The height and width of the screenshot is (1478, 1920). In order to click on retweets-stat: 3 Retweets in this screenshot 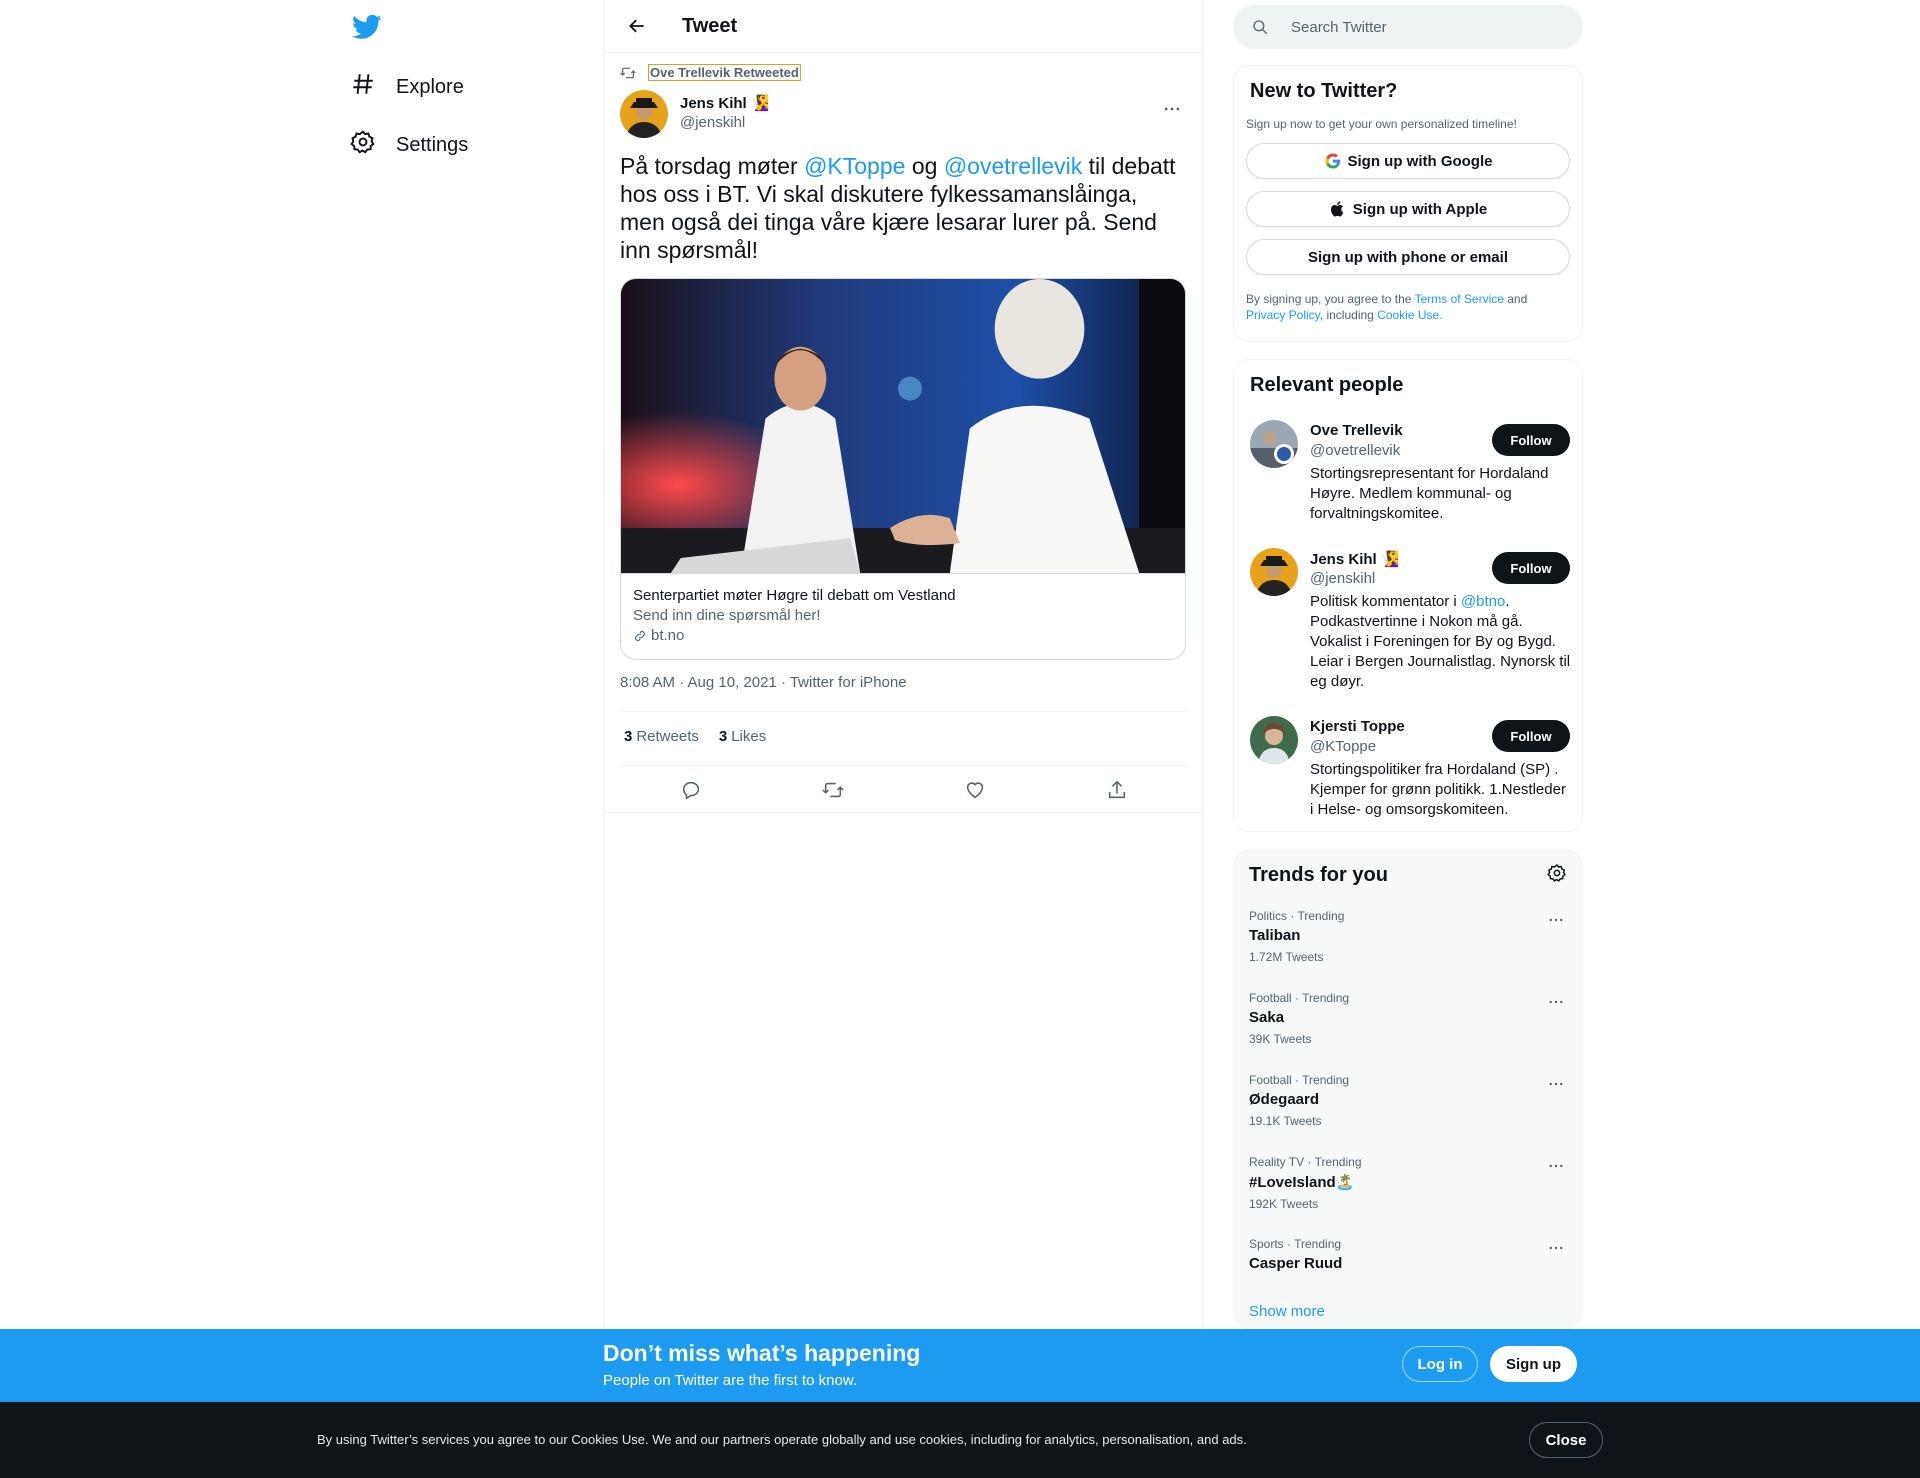, I will do `click(661, 736)`.